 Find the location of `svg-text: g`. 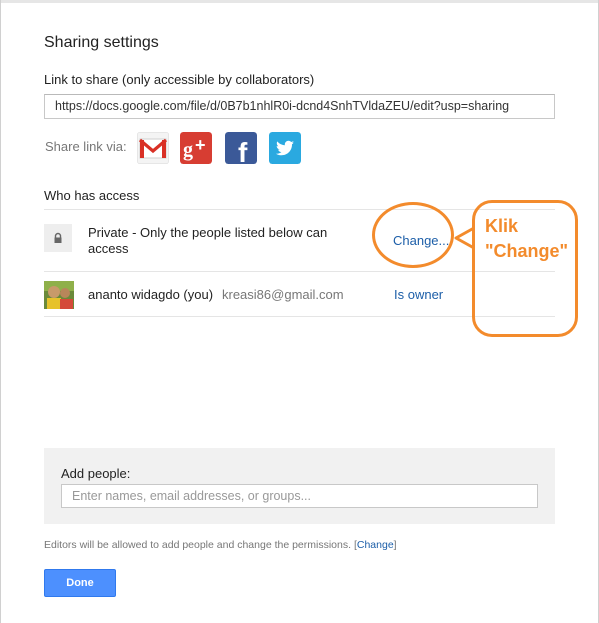

svg-text: g is located at coordinates (188, 150).